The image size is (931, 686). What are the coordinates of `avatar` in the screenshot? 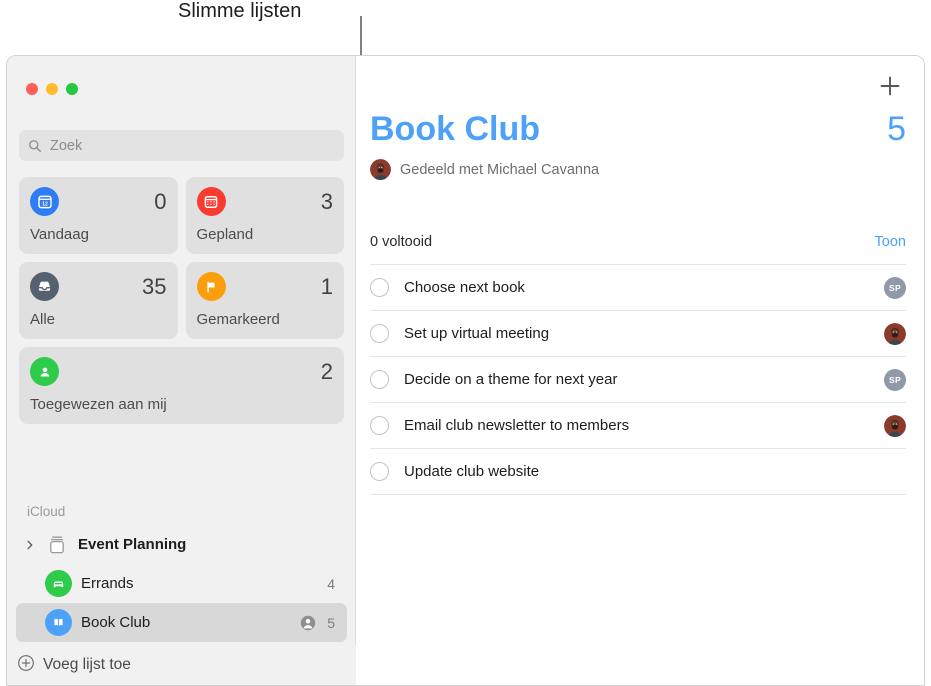 It's located at (380, 169).